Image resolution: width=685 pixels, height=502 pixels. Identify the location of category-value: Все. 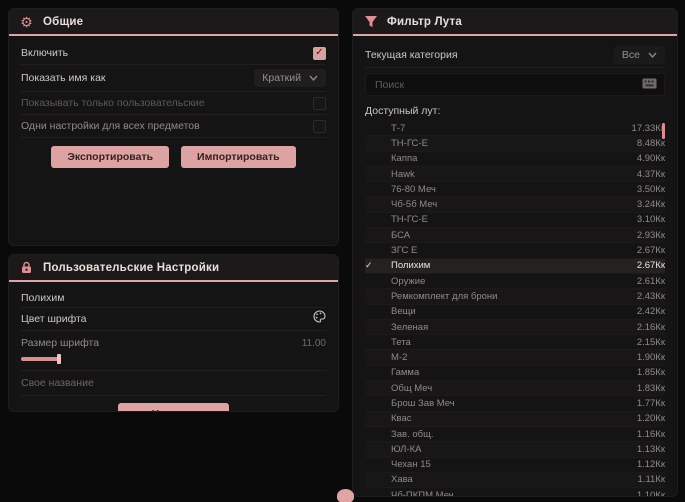
(630, 54).